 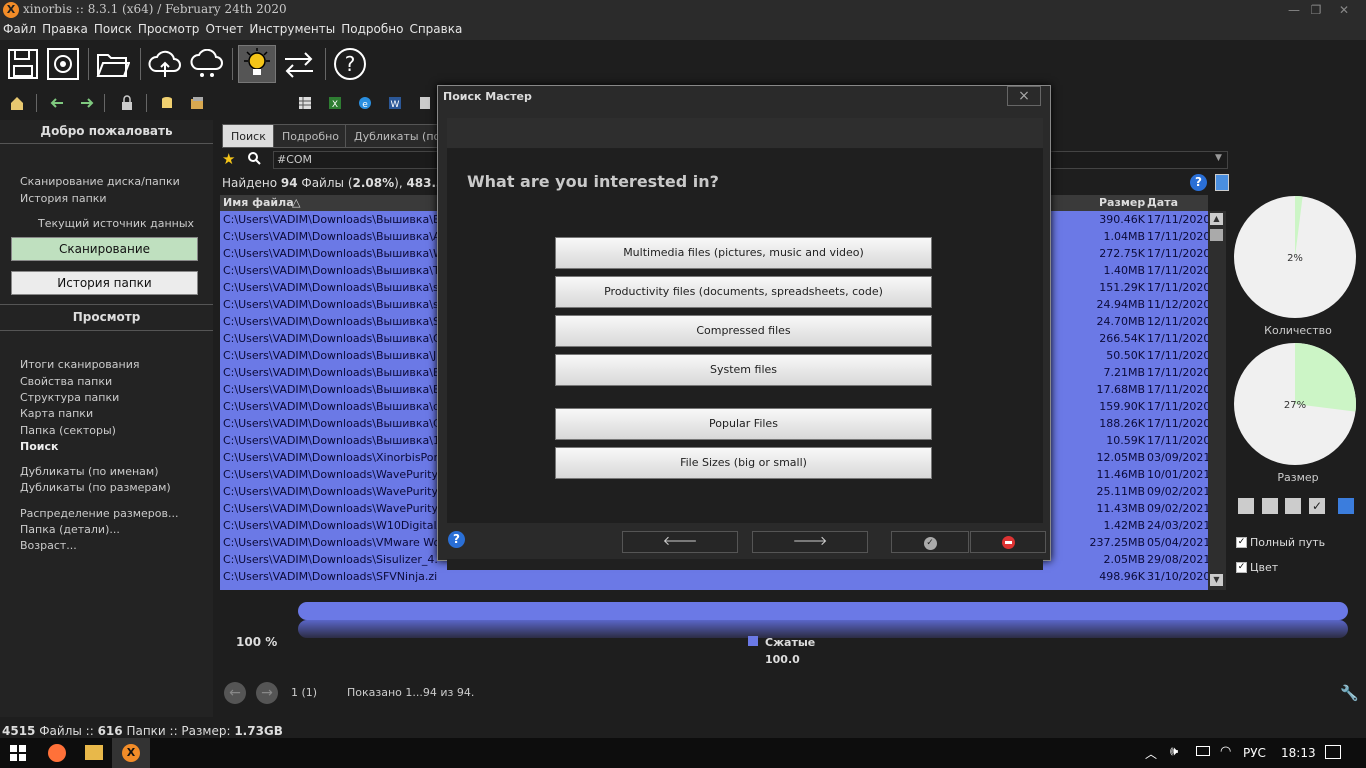 What do you see at coordinates (1317, 506) in the screenshot?
I see `check-icon: ✓` at bounding box center [1317, 506].